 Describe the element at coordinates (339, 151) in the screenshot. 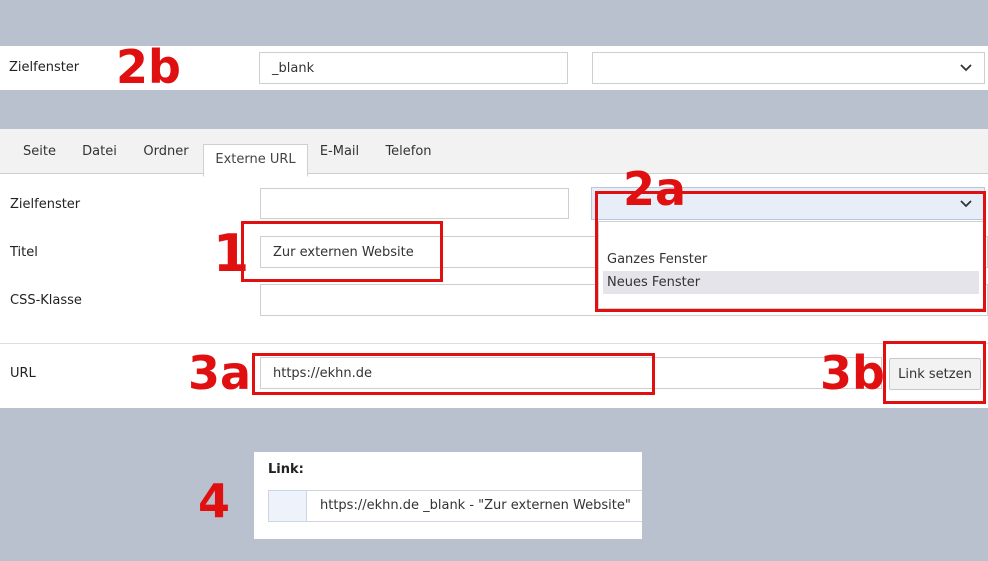

I see `tab-email: E-Mail` at that location.